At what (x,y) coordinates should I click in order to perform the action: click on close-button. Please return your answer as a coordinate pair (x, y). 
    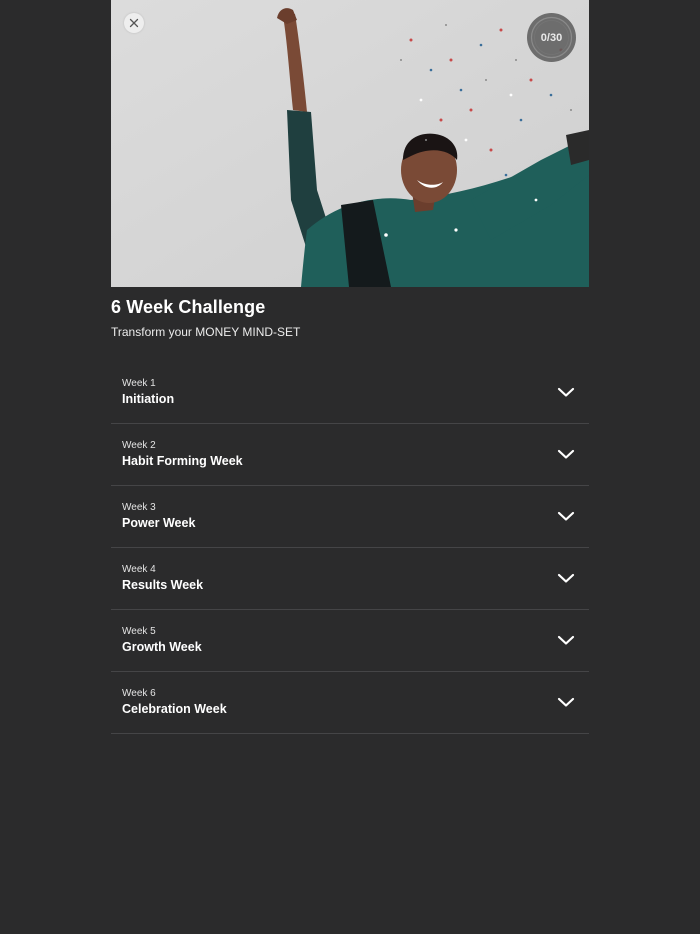
    Looking at the image, I should click on (134, 23).